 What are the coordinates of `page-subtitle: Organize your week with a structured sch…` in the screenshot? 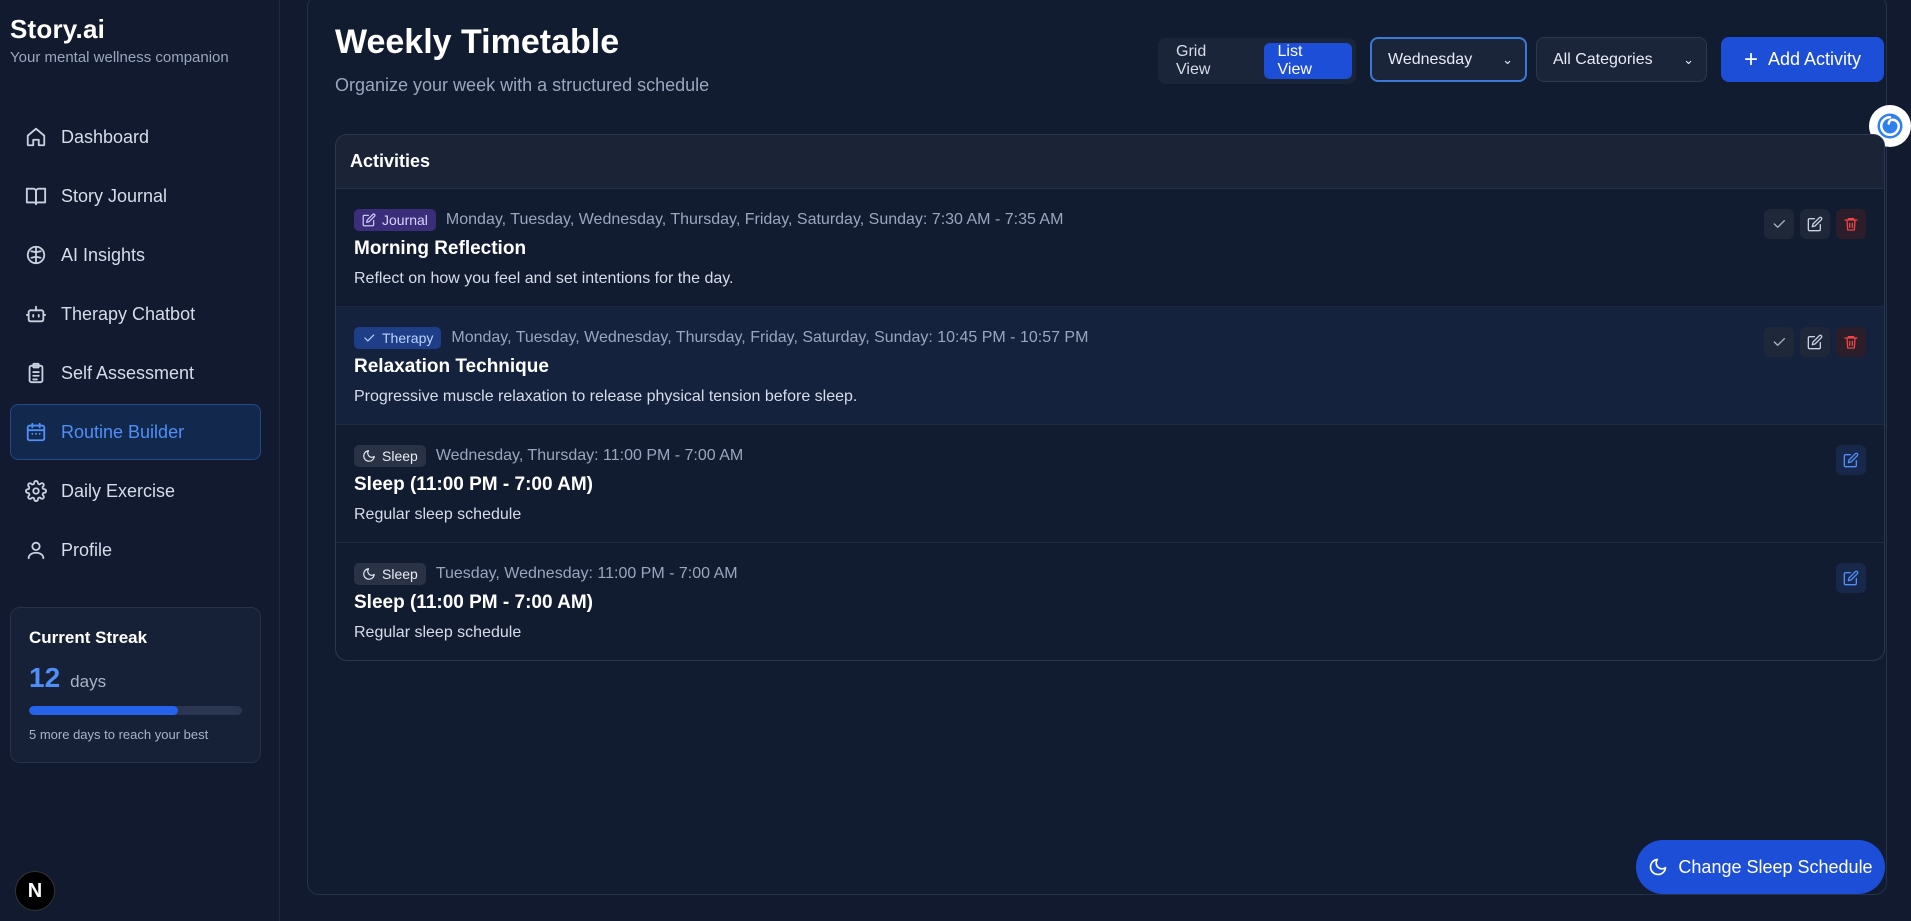 It's located at (522, 85).